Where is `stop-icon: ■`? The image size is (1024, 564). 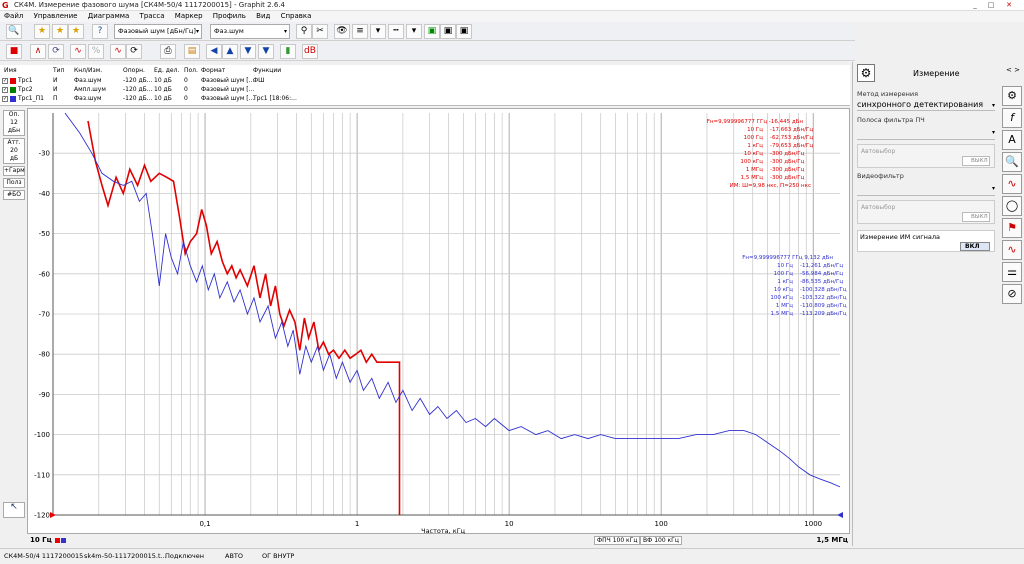 stop-icon: ■ is located at coordinates (14, 51).